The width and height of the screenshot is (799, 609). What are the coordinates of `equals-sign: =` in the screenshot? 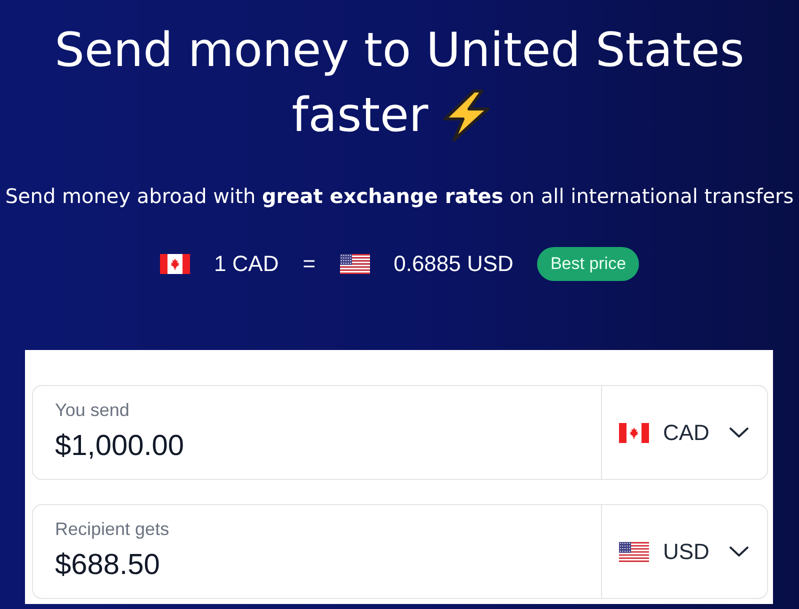 It's located at (309, 264).